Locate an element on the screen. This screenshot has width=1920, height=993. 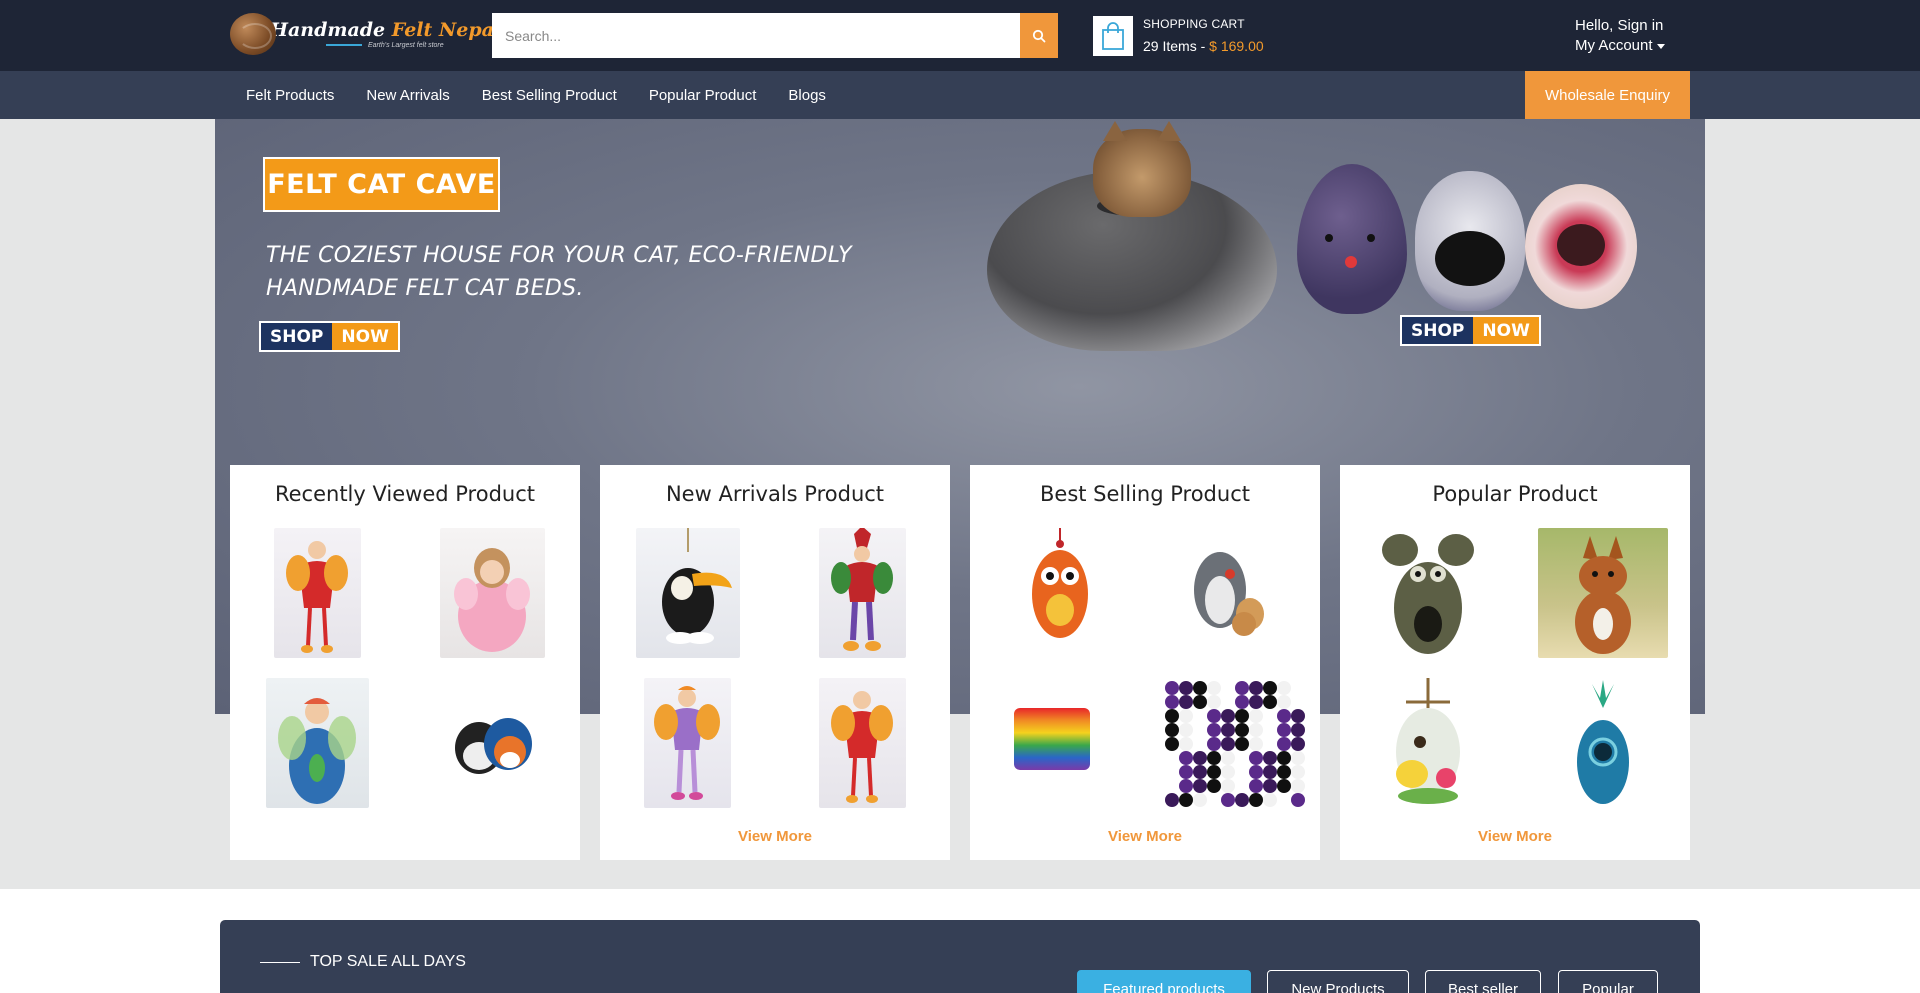
shop-now-button-secondary: SHOP NOW is located at coordinates (1470, 330).